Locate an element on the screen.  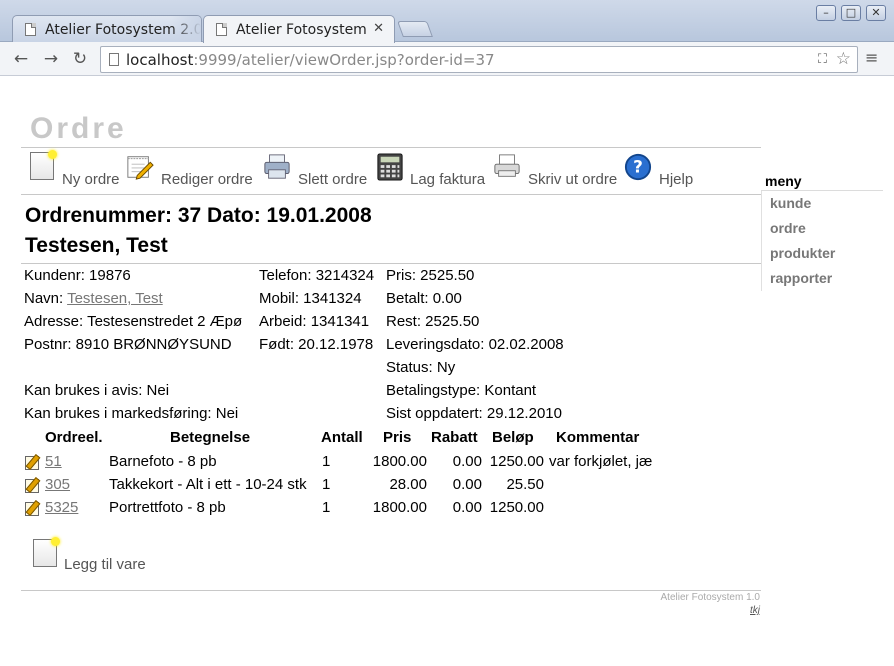
translate-icon: ⛶ is located at coordinates (822, 59).